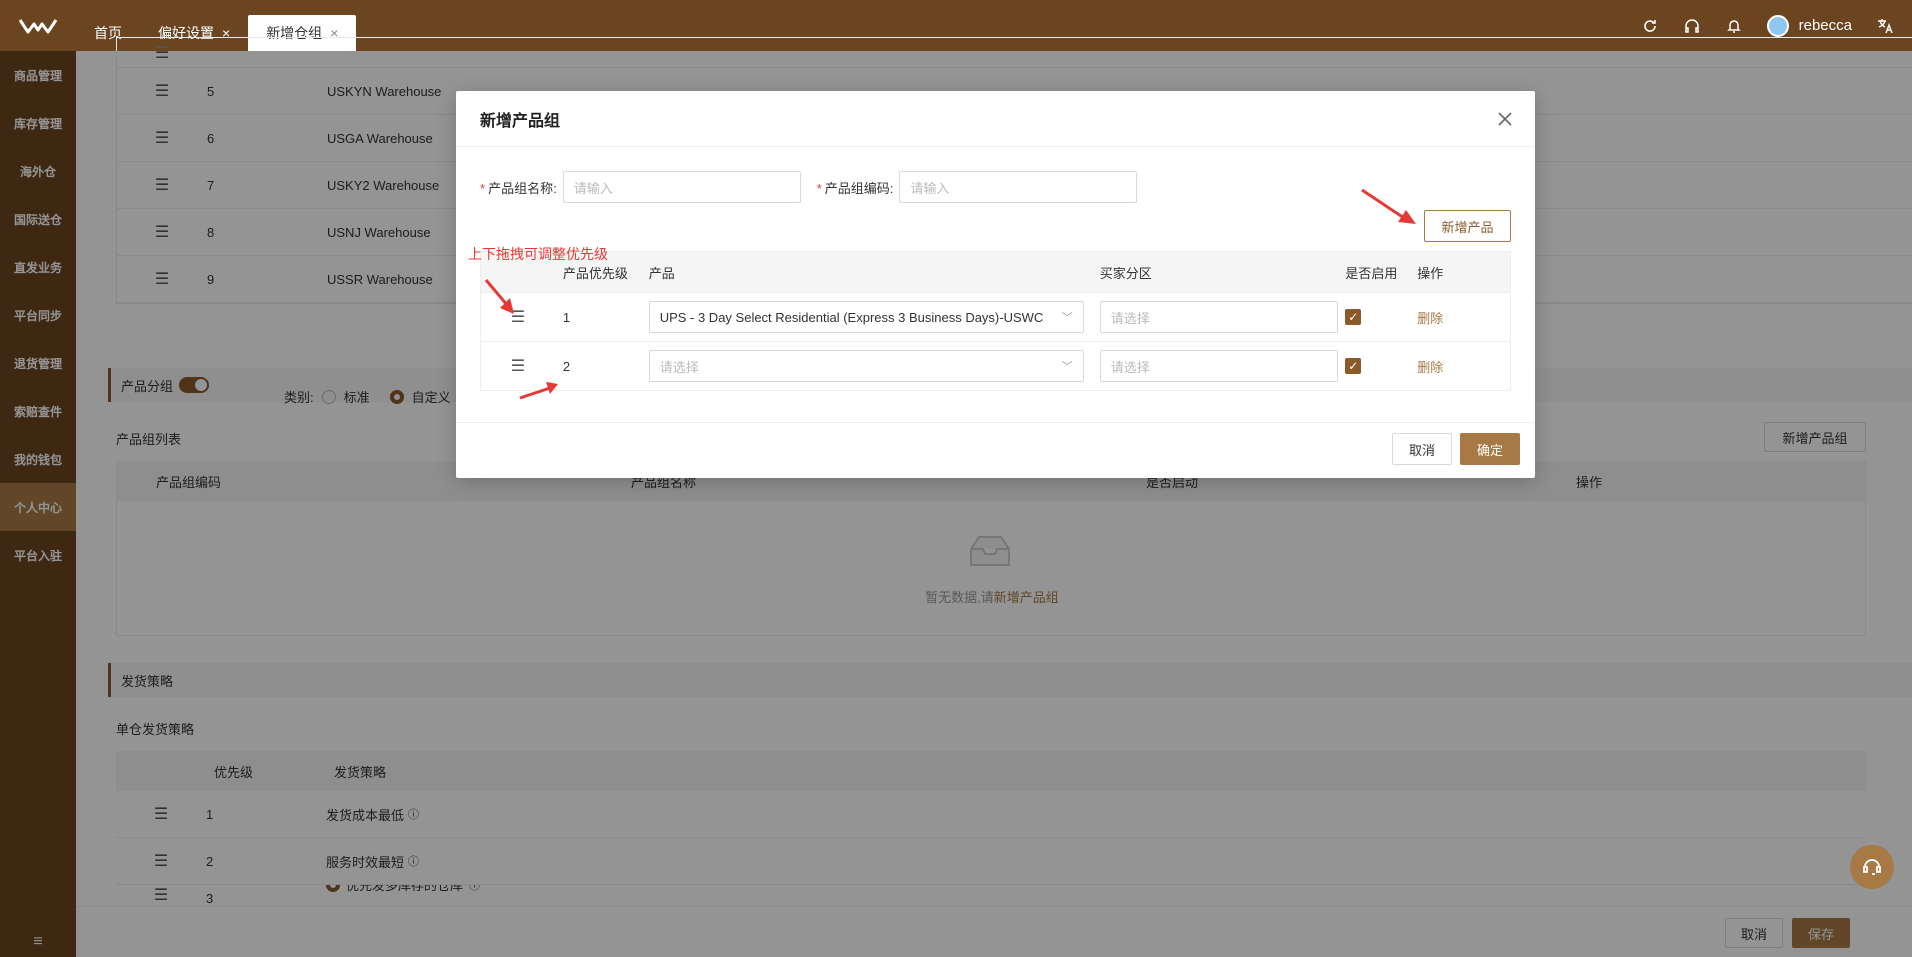  I want to click on add-product-button: 新增产品, so click(1467, 226).